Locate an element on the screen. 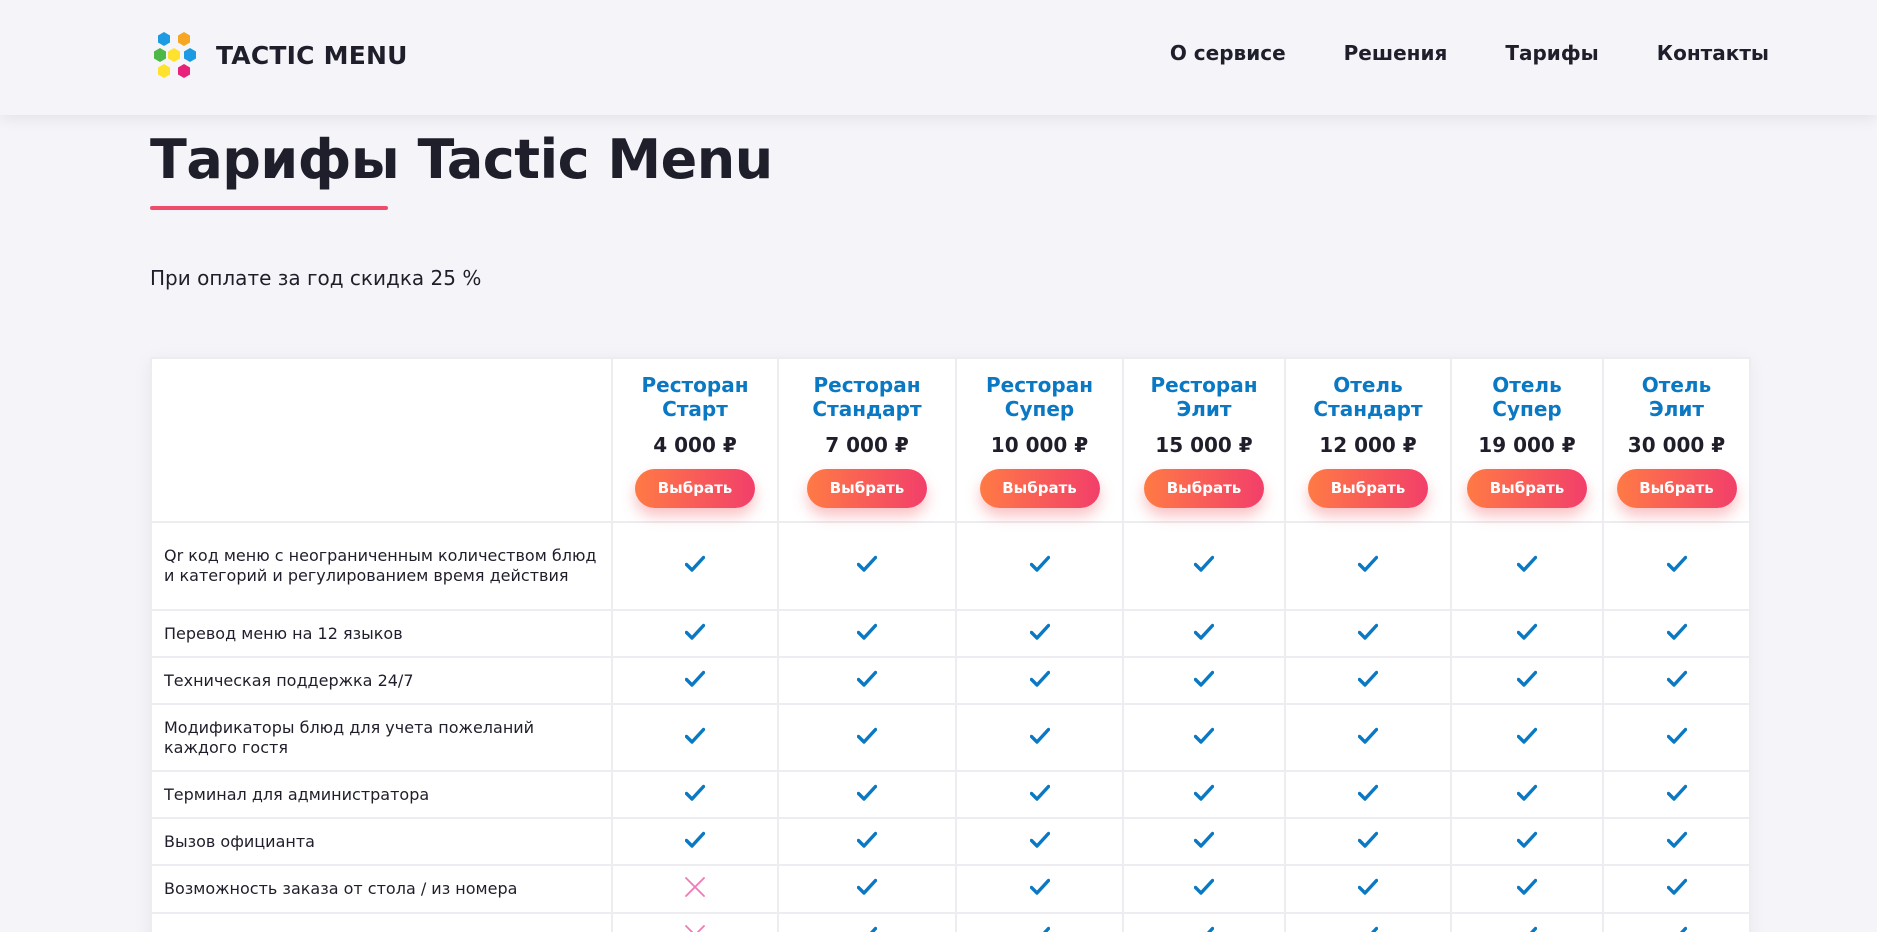 The image size is (1877, 932). plan-price: 15 000 ₽ is located at coordinates (1204, 445).